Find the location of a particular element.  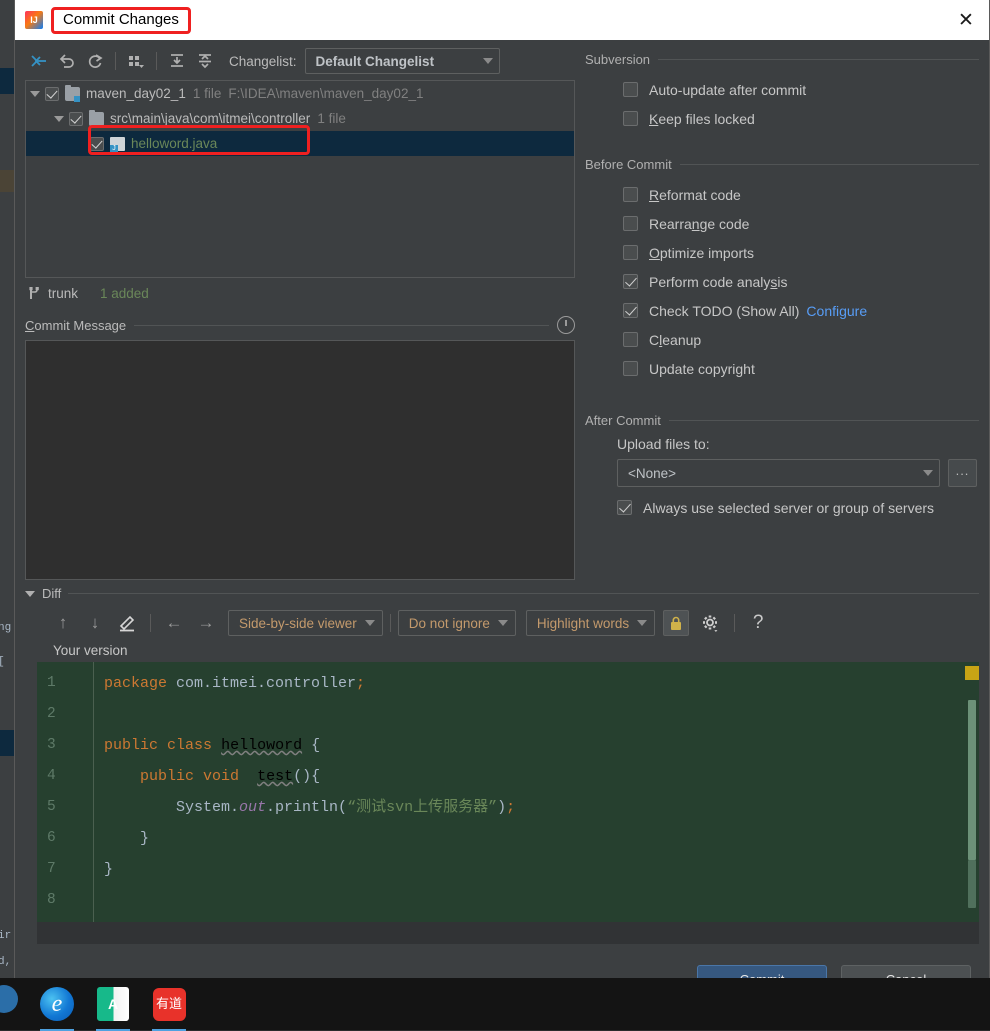

line-number: 7 is located at coordinates (65, 869).